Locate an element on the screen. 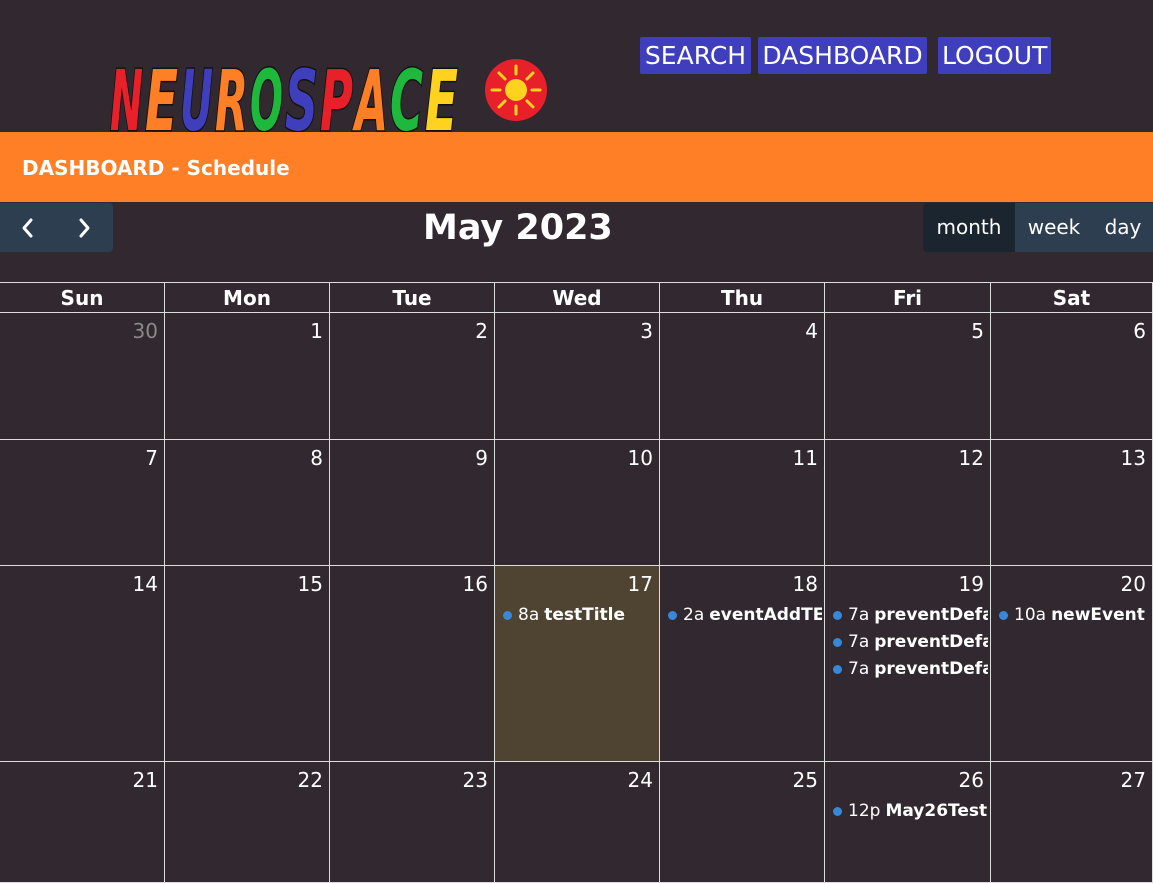  calendar-event: 2a eventAddTE is located at coordinates (745, 615).